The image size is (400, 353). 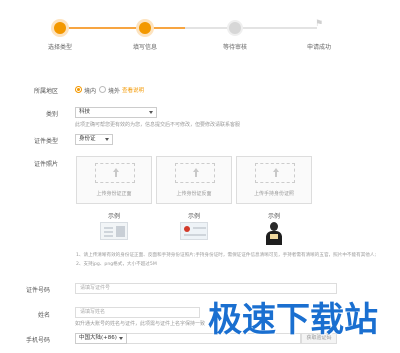 What do you see at coordinates (116, 112) in the screenshot?
I see `category-select: 科技` at bounding box center [116, 112].